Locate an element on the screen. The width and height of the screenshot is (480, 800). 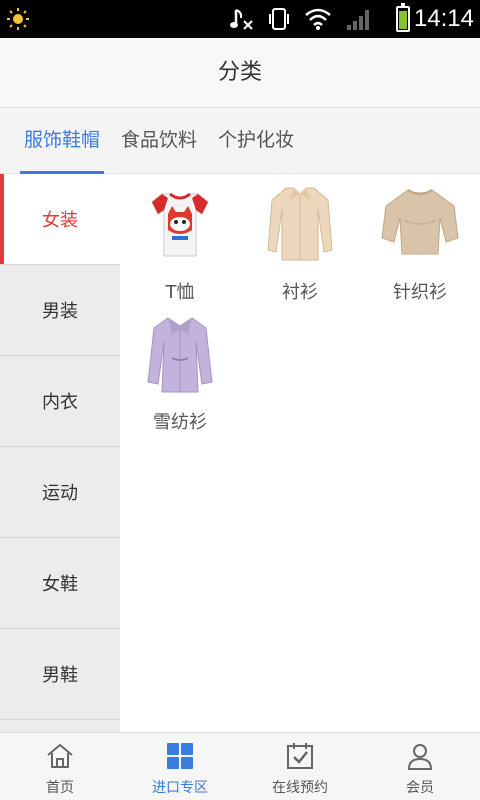
title-bar: 分类 is located at coordinates (240, 73).